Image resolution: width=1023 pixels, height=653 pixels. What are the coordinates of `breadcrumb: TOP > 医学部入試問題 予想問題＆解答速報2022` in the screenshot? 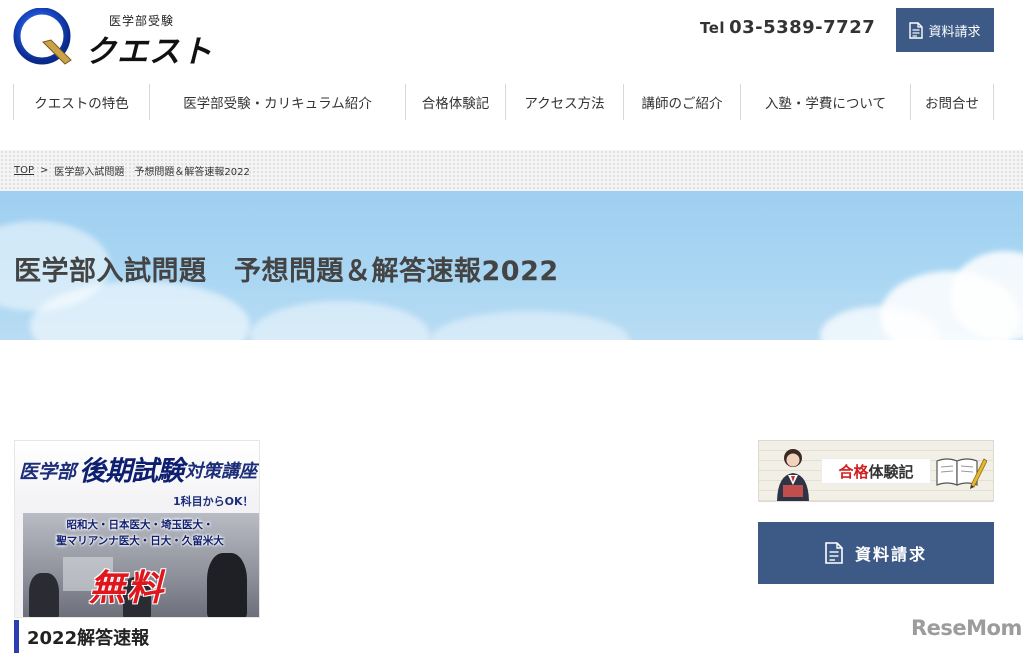 It's located at (132, 170).